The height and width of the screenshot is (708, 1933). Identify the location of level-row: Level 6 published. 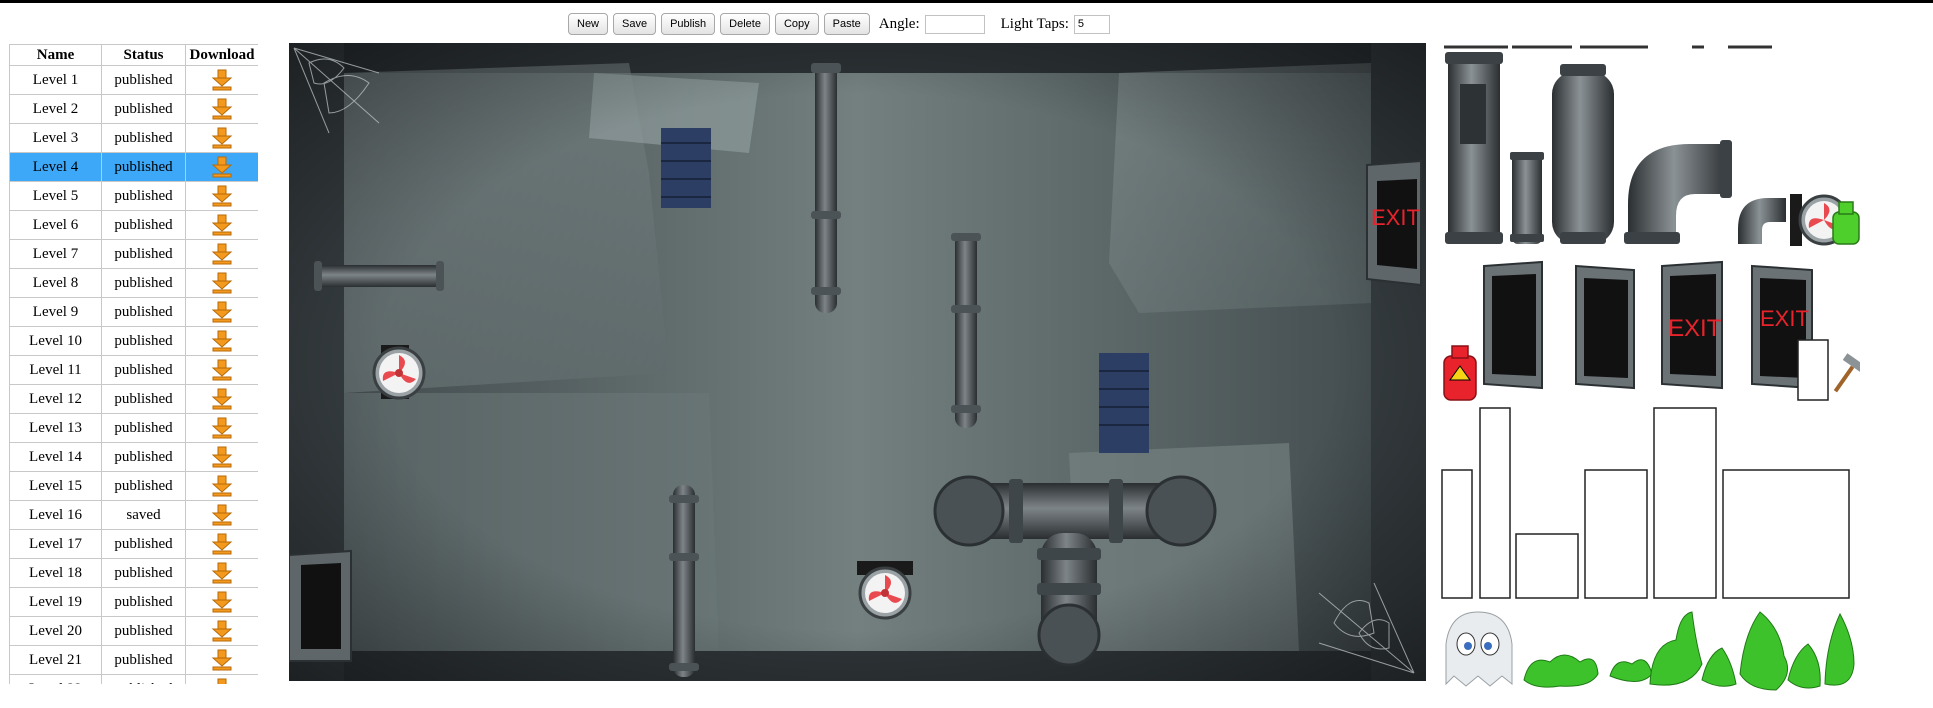
(133, 225).